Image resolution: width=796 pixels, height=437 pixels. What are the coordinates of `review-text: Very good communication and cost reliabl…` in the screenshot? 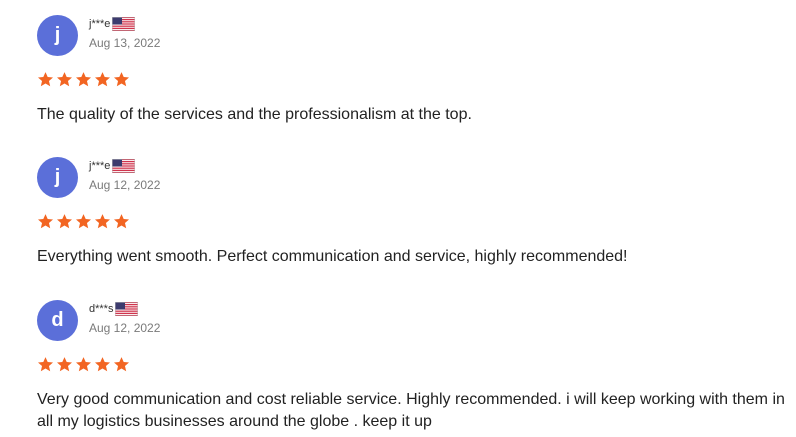 It's located at (411, 410).